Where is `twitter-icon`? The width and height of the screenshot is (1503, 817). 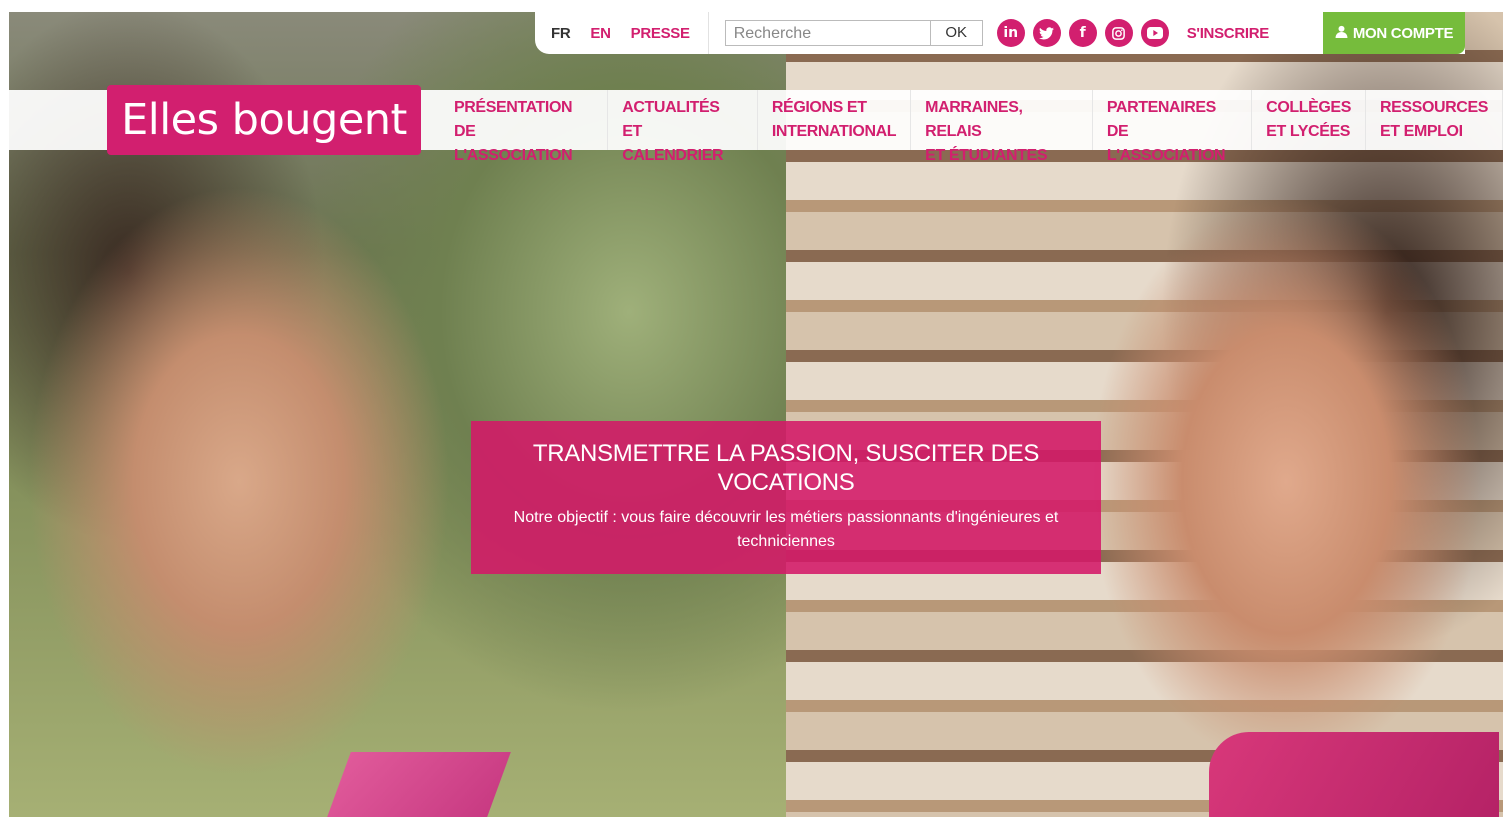
twitter-icon is located at coordinates (1046, 33).